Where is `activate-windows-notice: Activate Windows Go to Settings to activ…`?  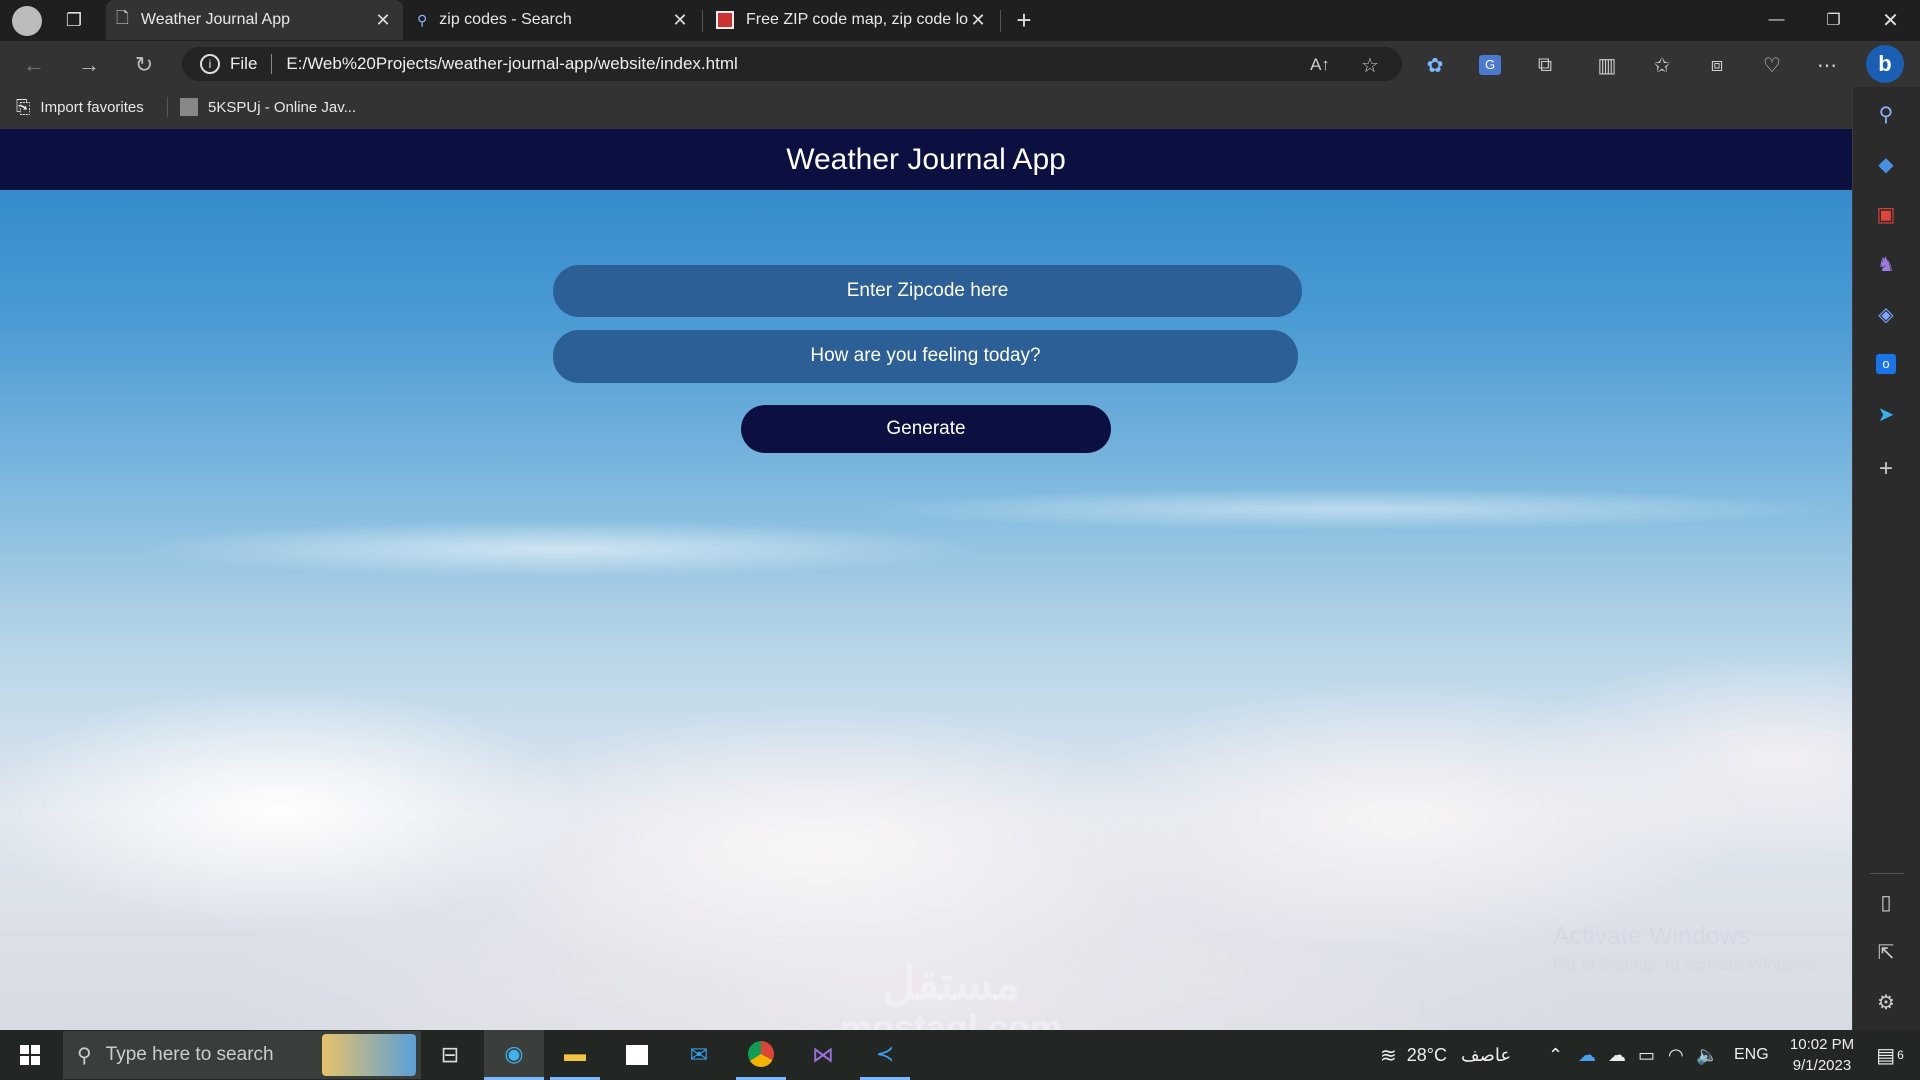
activate-windows-notice: Activate Windows Go to Settings to activ… is located at coordinates (1687, 948).